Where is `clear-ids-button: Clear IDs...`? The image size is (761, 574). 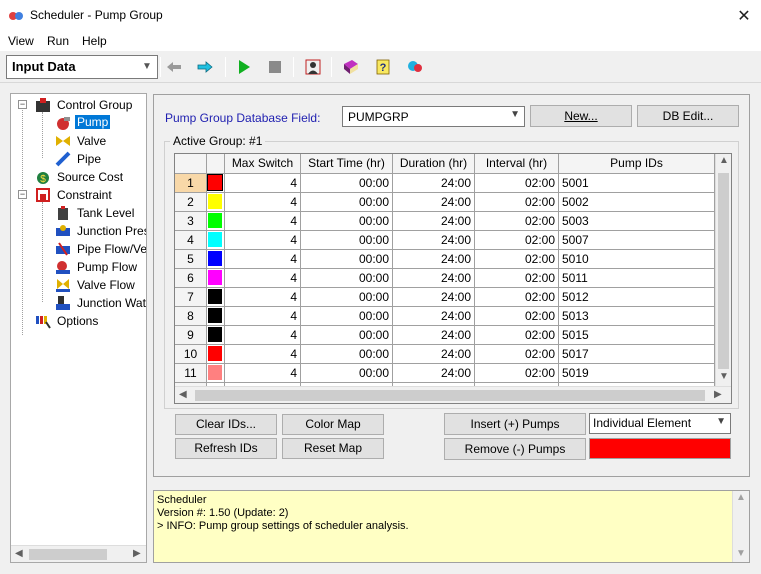 clear-ids-button: Clear IDs... is located at coordinates (226, 424).